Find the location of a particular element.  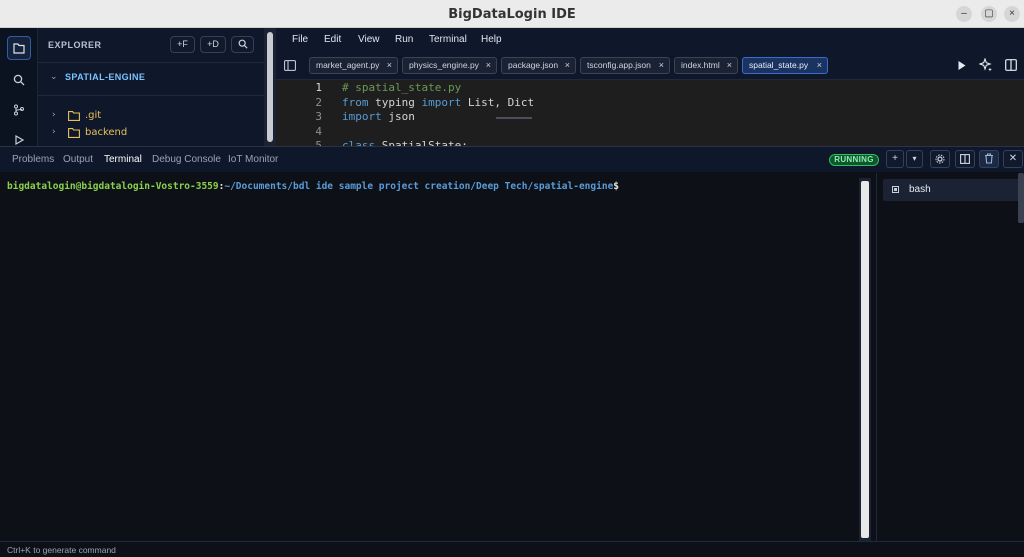

status-bar: Ctrl+K to generate command is located at coordinates (512, 549).